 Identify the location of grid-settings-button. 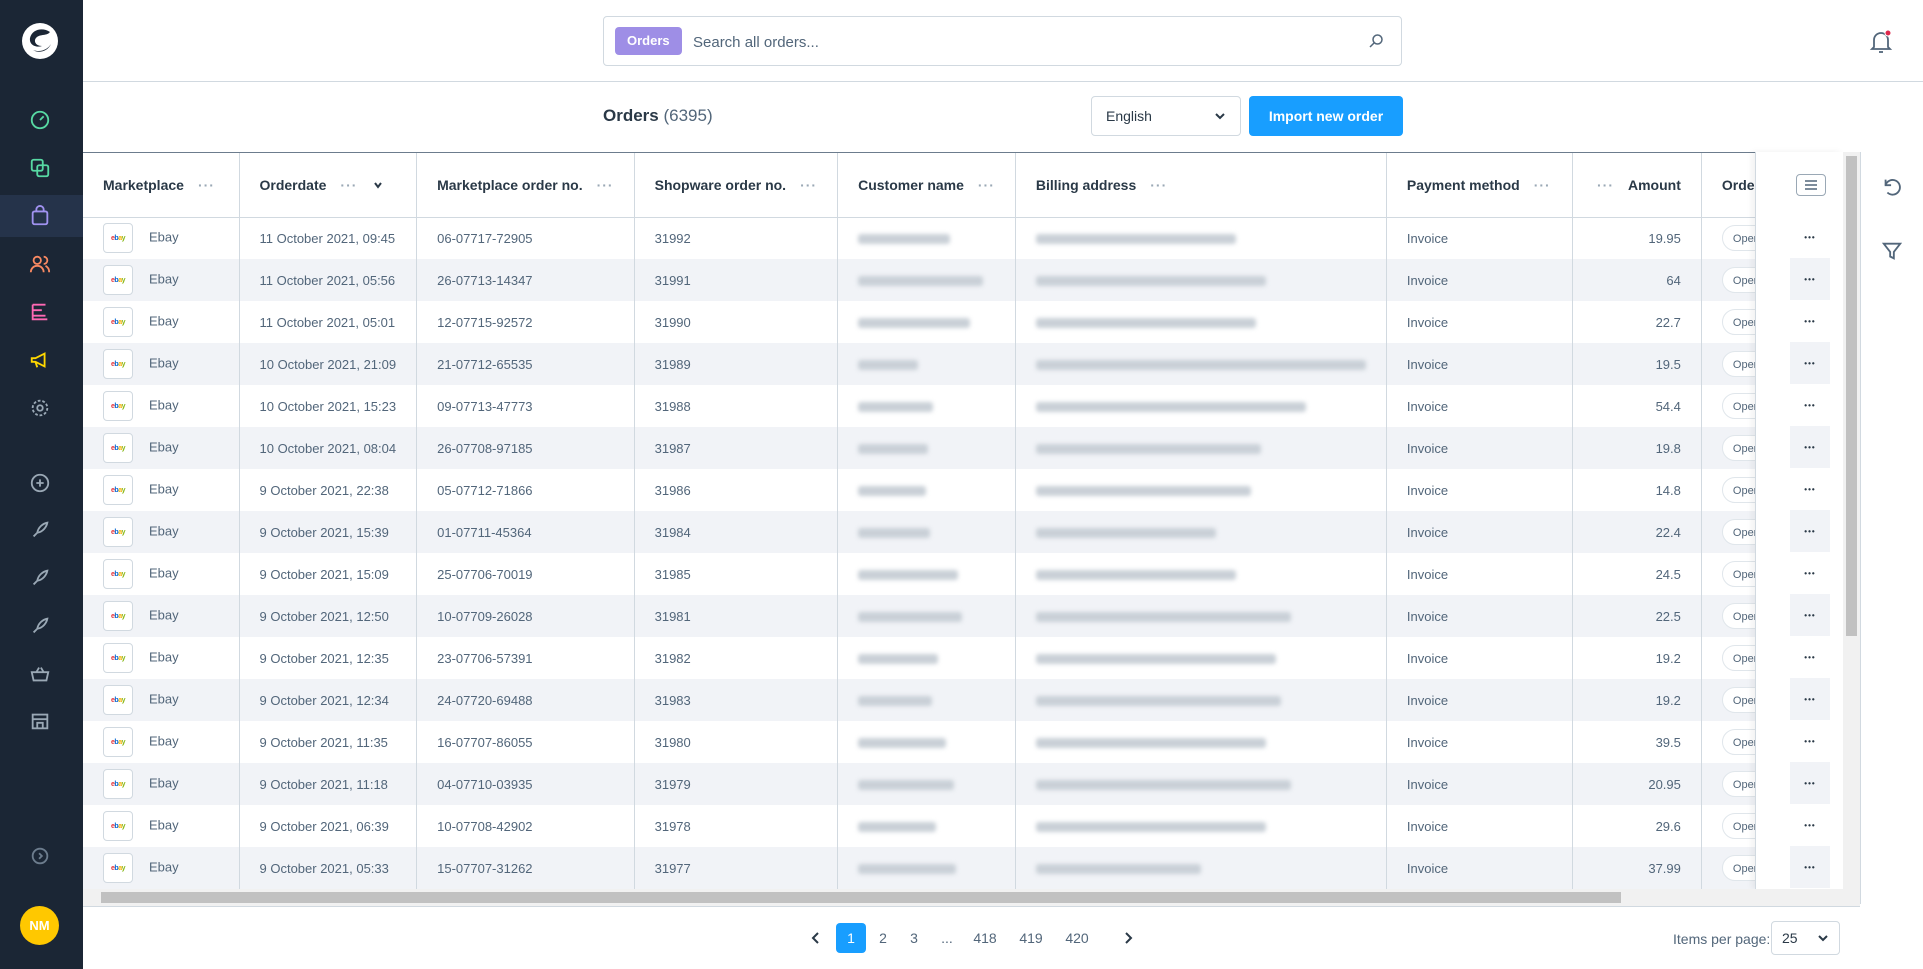
(1811, 185).